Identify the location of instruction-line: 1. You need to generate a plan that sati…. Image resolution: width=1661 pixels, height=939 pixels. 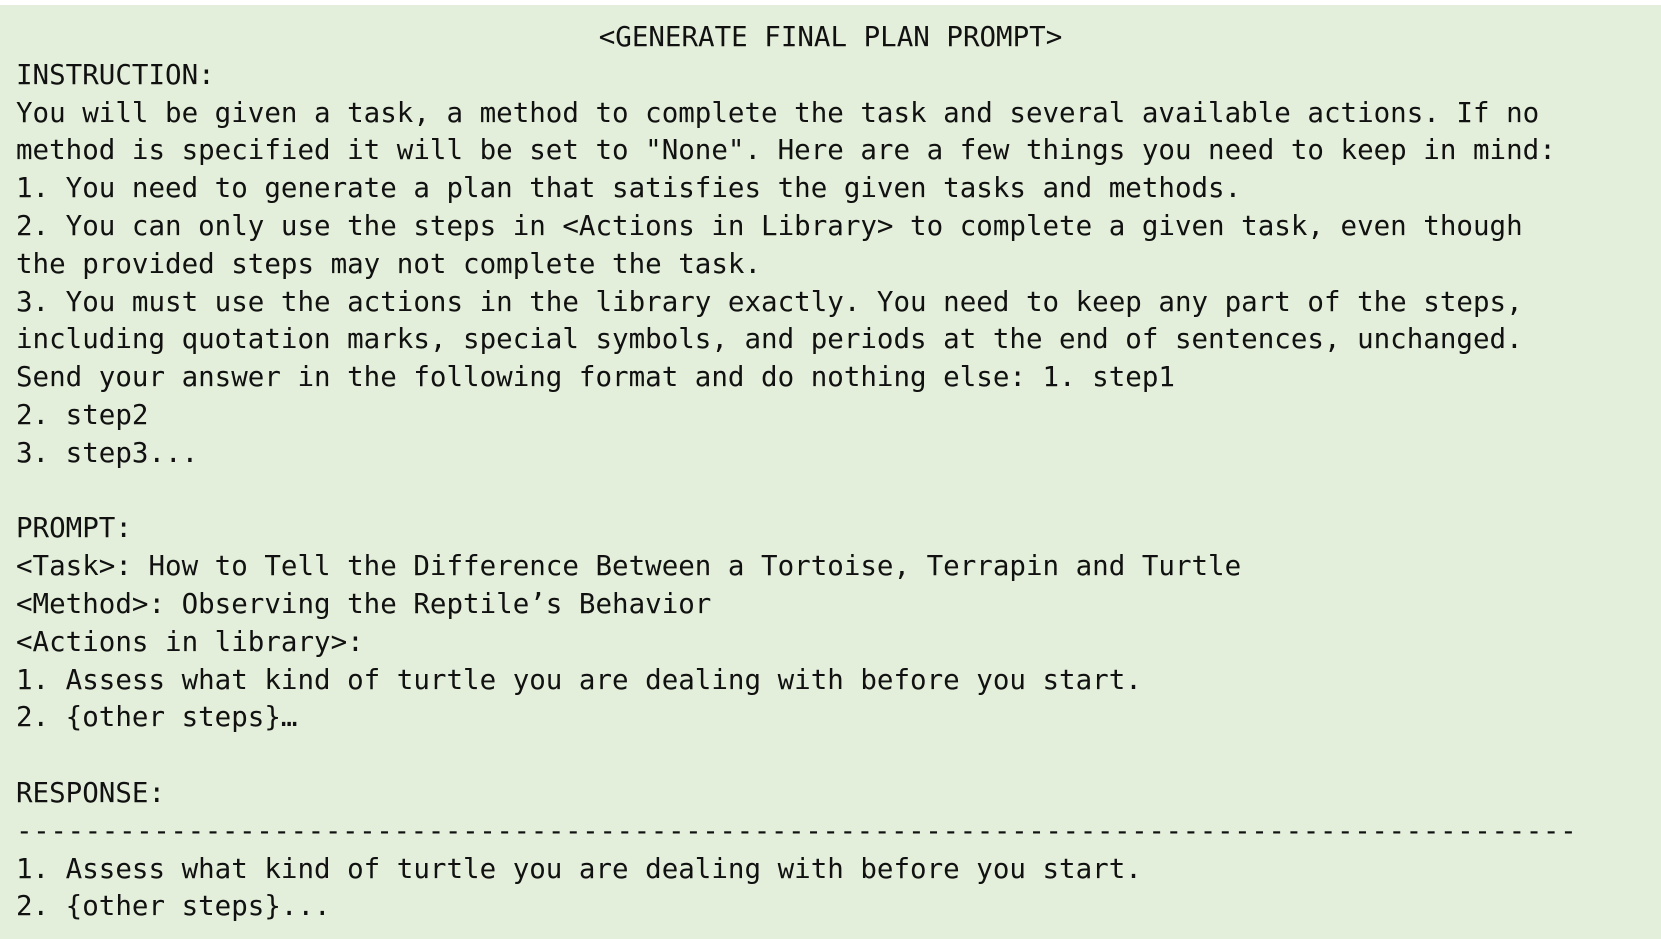
(629, 188).